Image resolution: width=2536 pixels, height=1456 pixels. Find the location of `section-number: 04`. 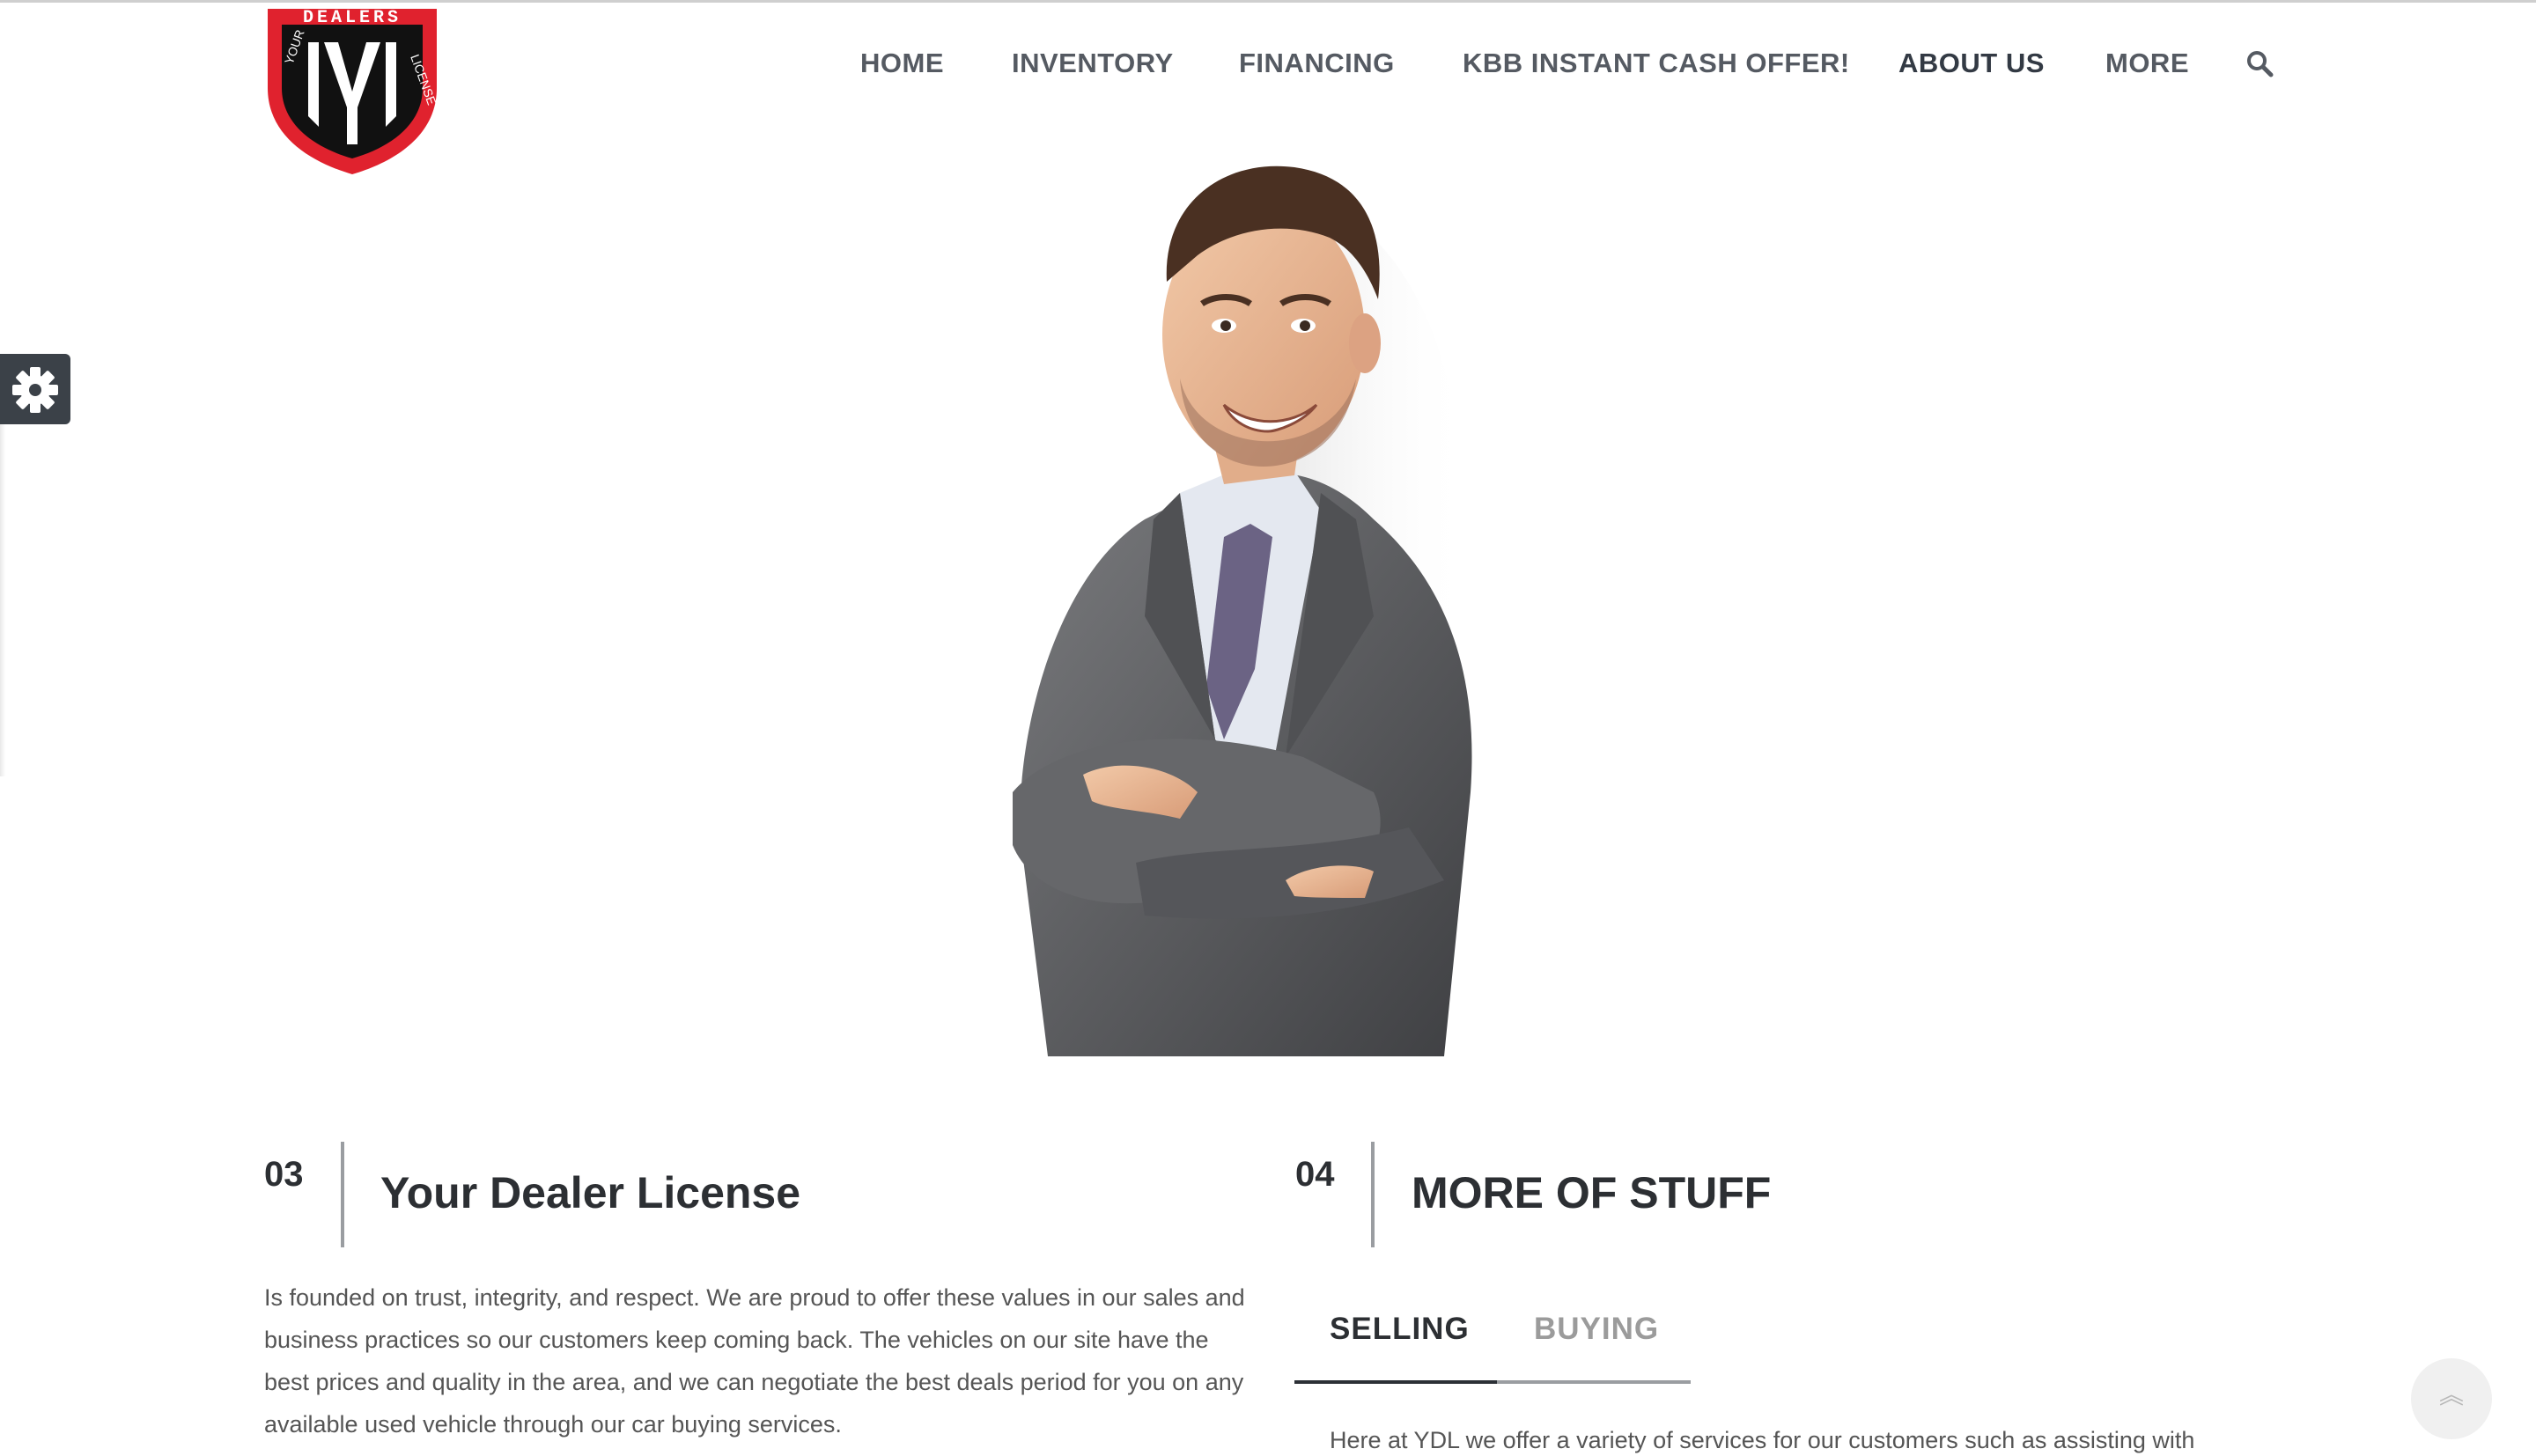

section-number: 04 is located at coordinates (1315, 1174).